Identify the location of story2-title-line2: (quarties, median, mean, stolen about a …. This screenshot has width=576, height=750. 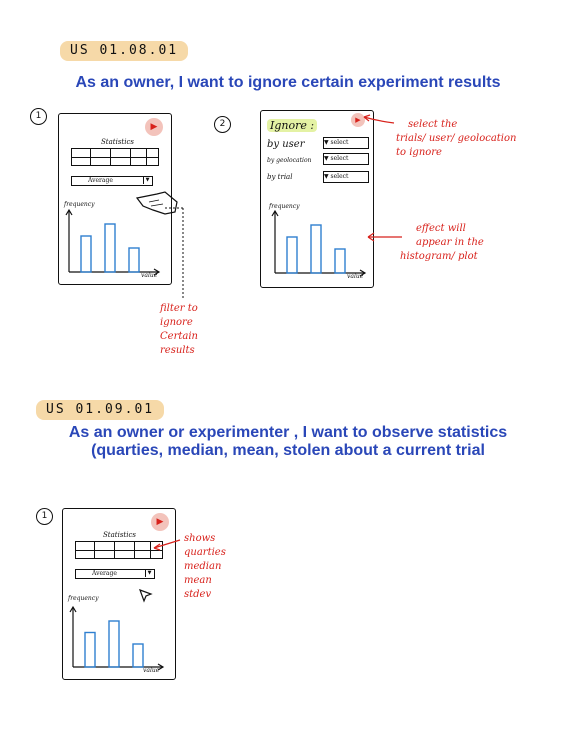
(288, 450).